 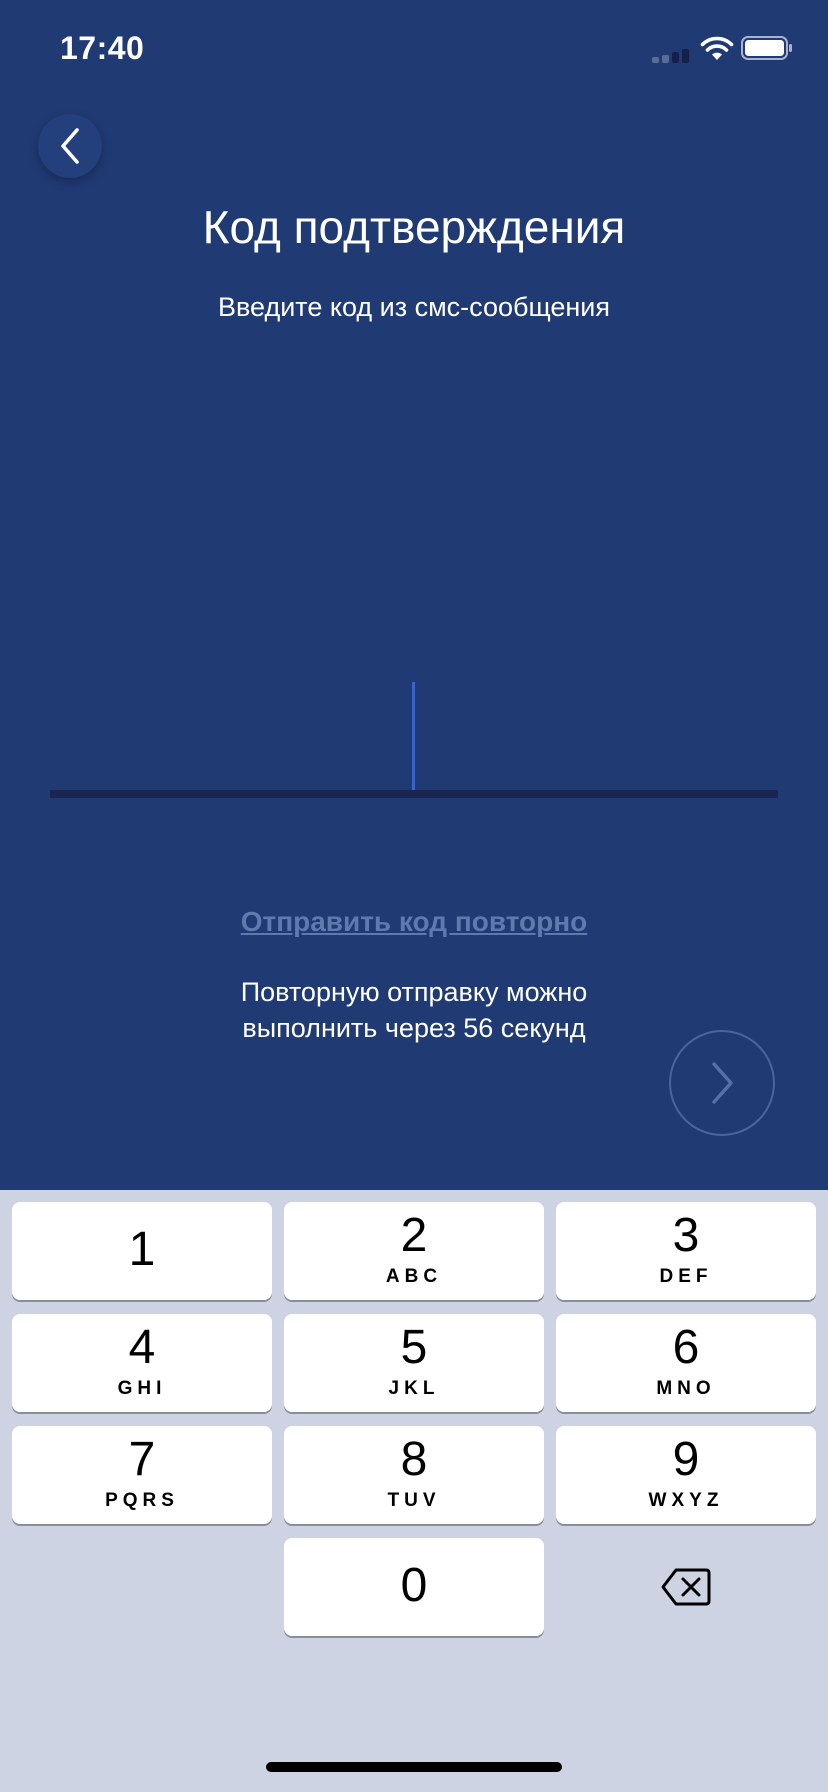 I want to click on code-input, so click(x=414, y=720).